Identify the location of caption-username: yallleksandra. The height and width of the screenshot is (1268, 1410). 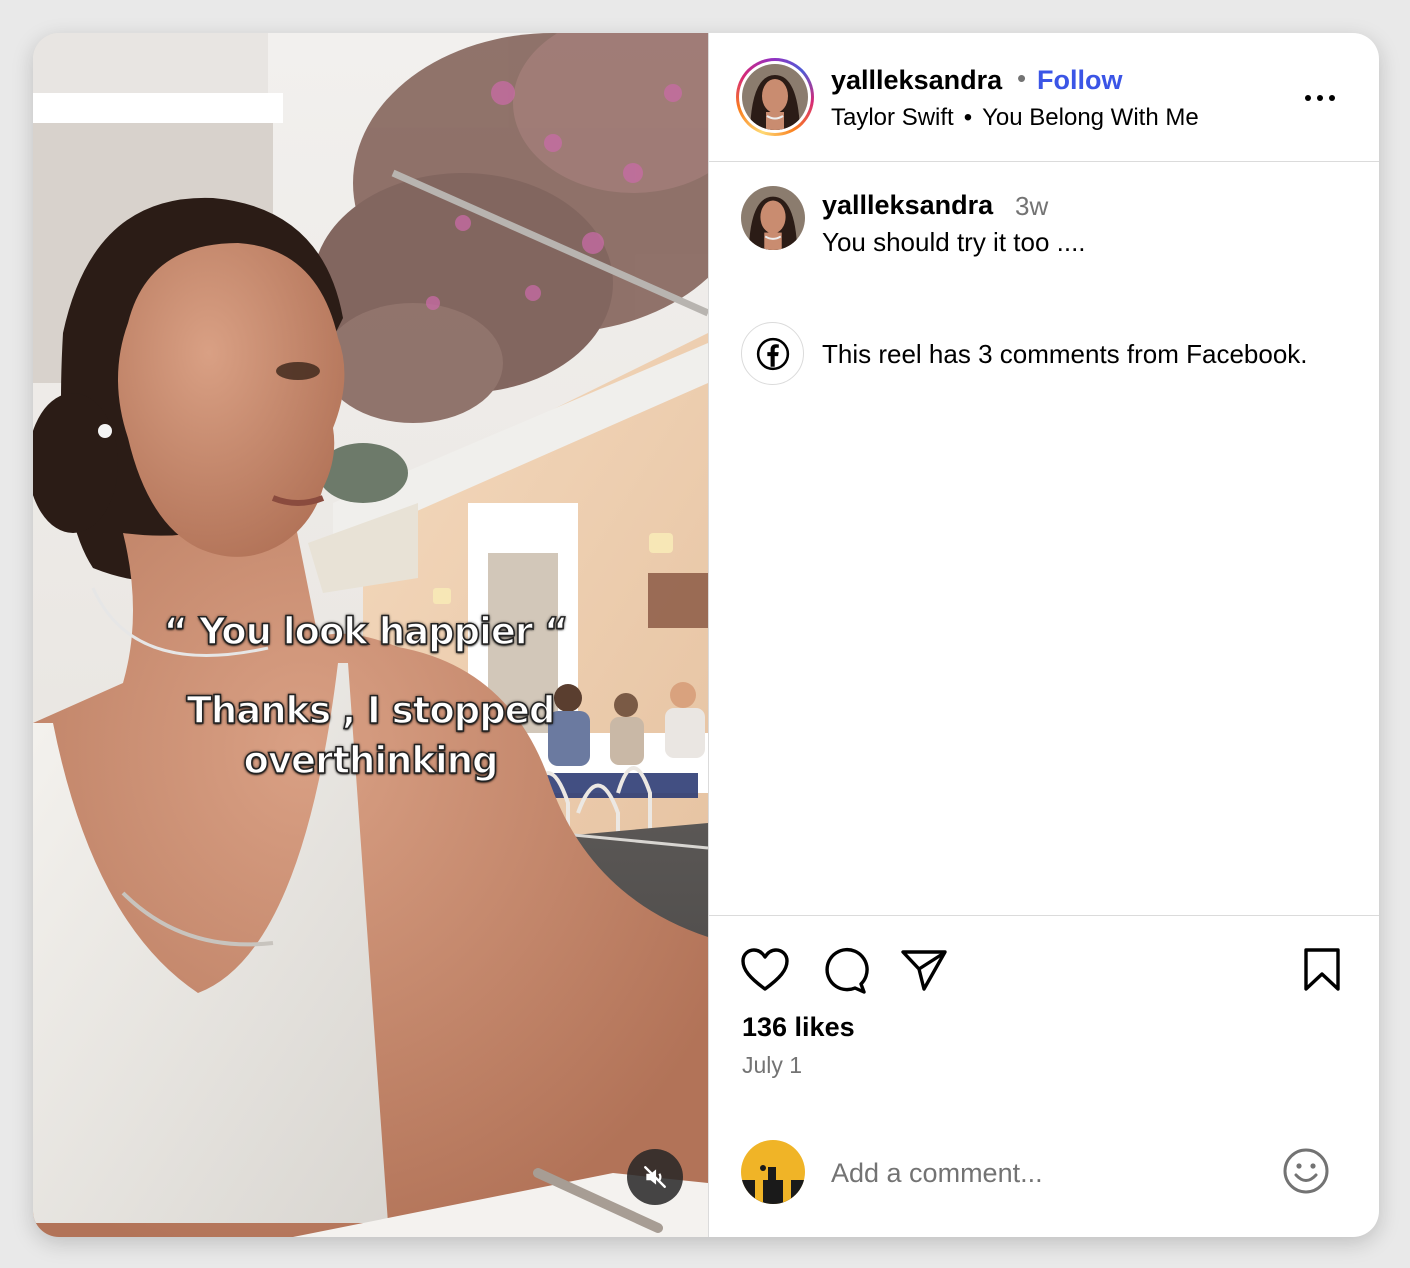
(907, 205).